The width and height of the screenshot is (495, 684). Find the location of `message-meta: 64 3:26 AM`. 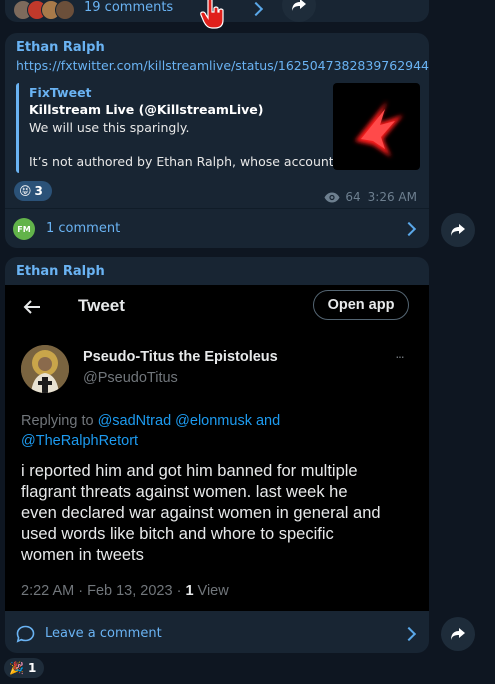

message-meta: 64 3:26 AM is located at coordinates (370, 197).